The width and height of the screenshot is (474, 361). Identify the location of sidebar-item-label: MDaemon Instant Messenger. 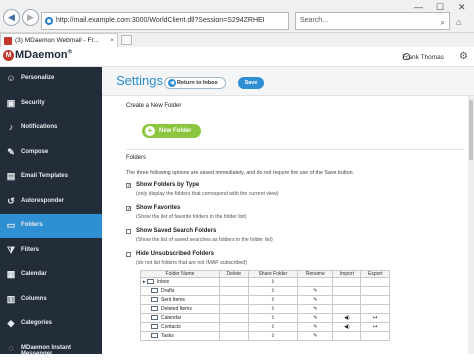
(46, 350).